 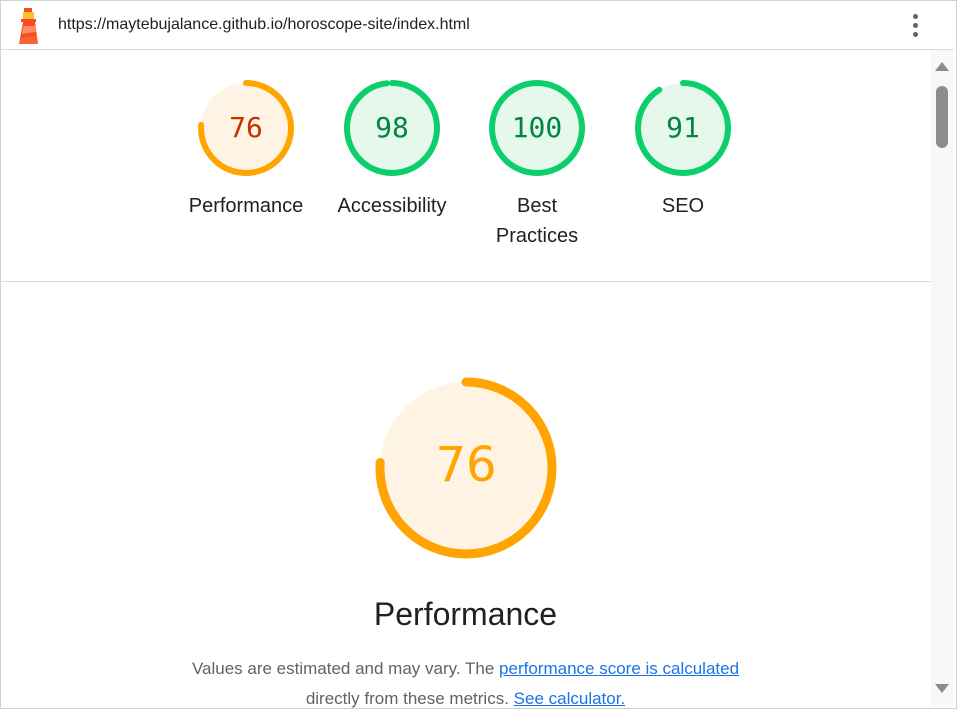 I want to click on score-calculated-link: performance score is calculated, so click(x=619, y=668).